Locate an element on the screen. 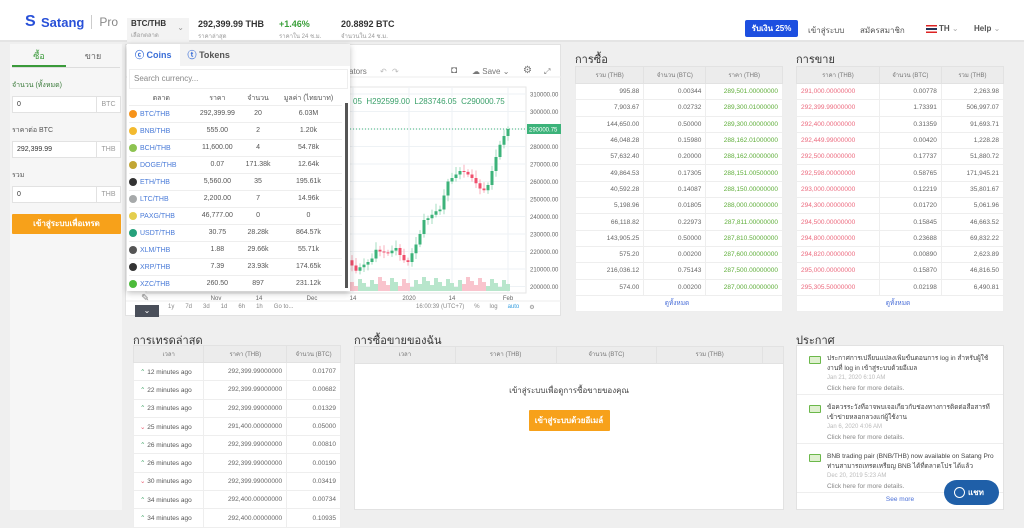  order-row: 995.88 0.00344 289,501.00000000 is located at coordinates (678, 91).